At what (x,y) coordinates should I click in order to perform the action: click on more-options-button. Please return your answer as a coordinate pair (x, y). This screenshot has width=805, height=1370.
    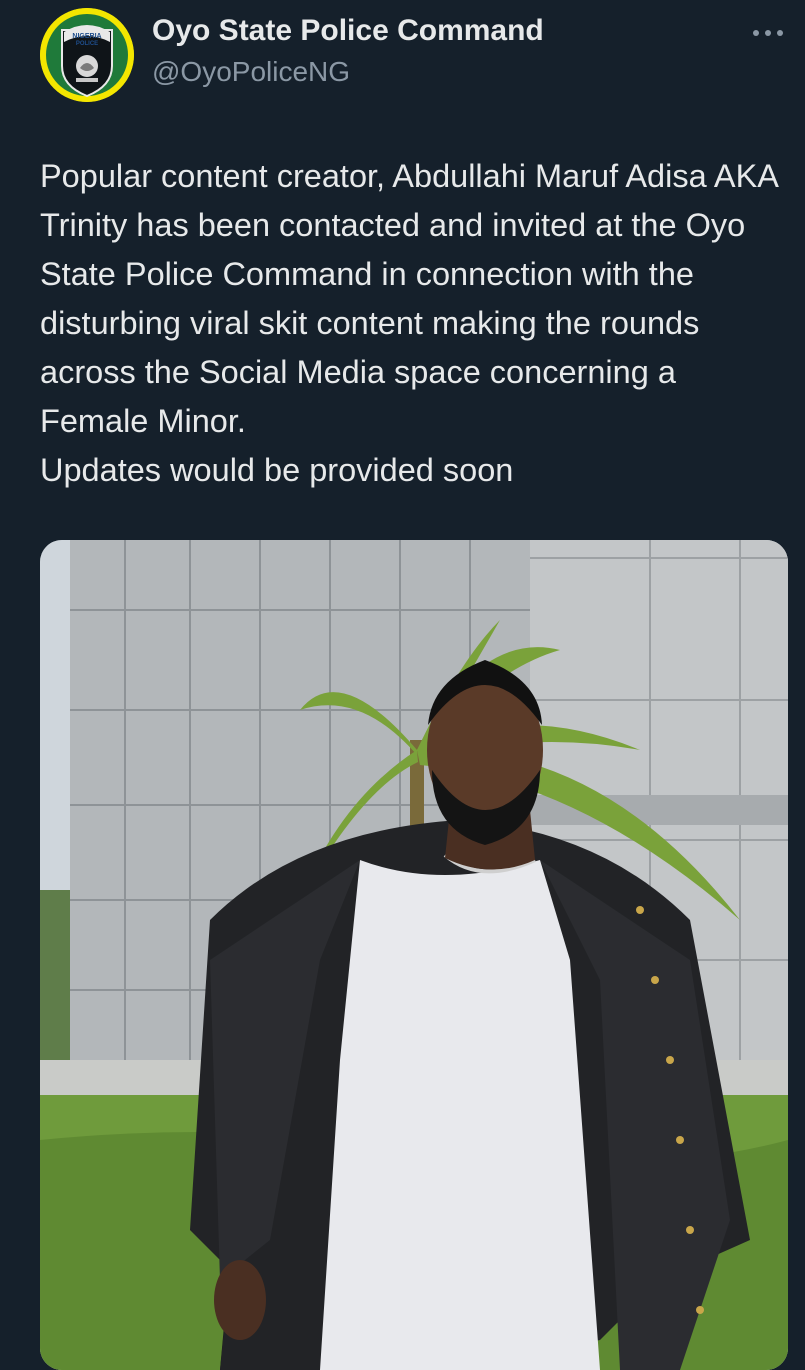
    Looking at the image, I should click on (768, 33).